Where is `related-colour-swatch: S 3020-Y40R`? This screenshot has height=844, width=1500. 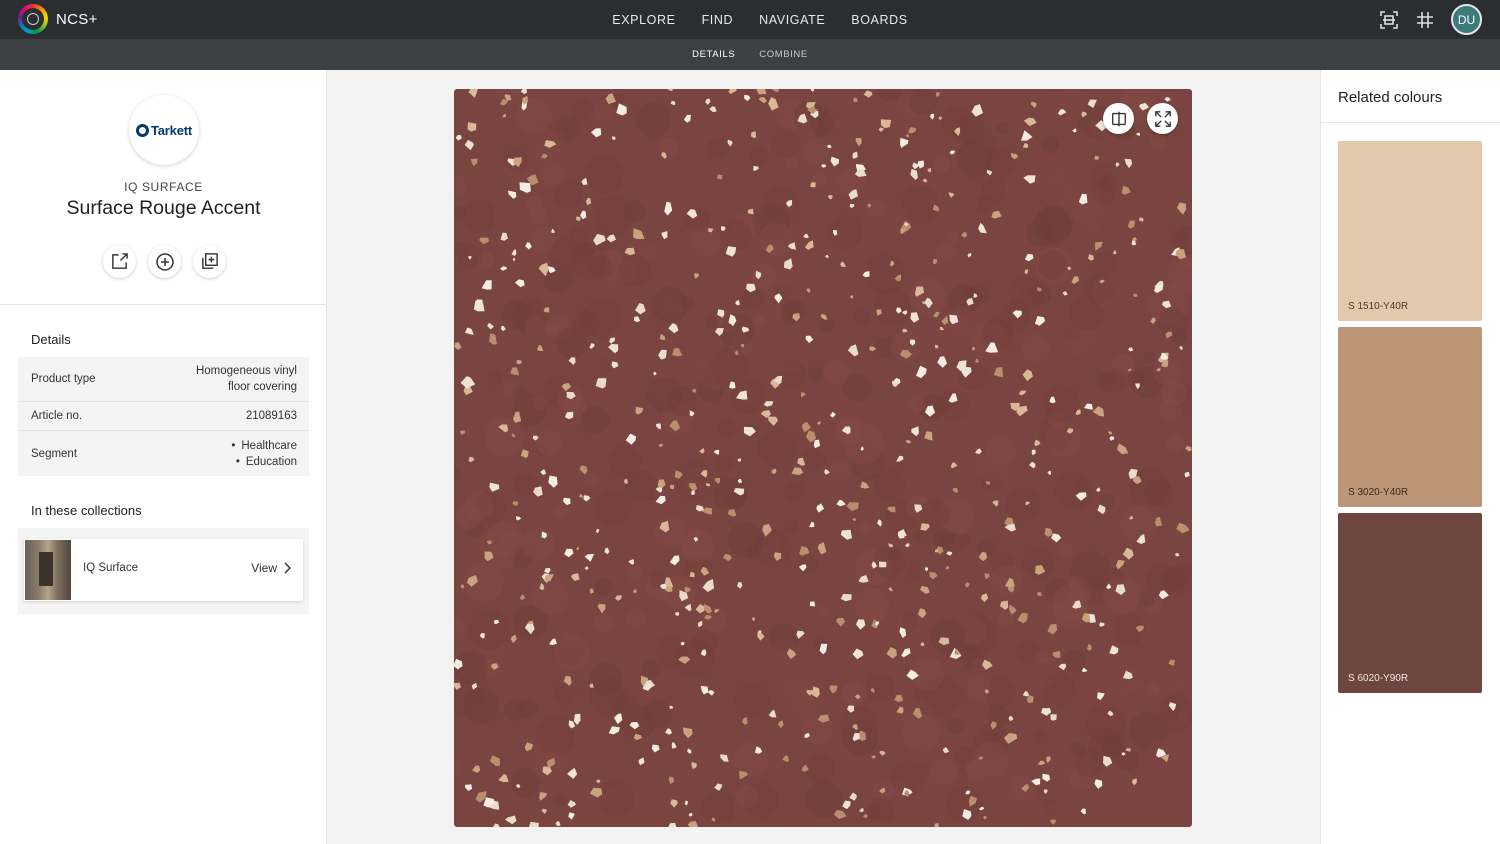 related-colour-swatch: S 3020-Y40R is located at coordinates (1410, 417).